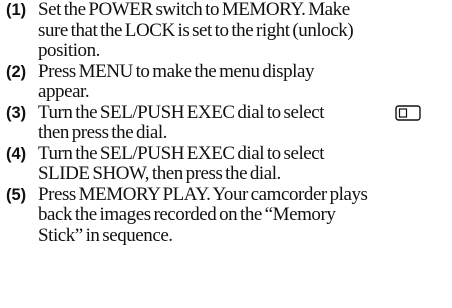 The width and height of the screenshot is (452, 308). I want to click on memory-card-menu-icon, so click(408, 112).